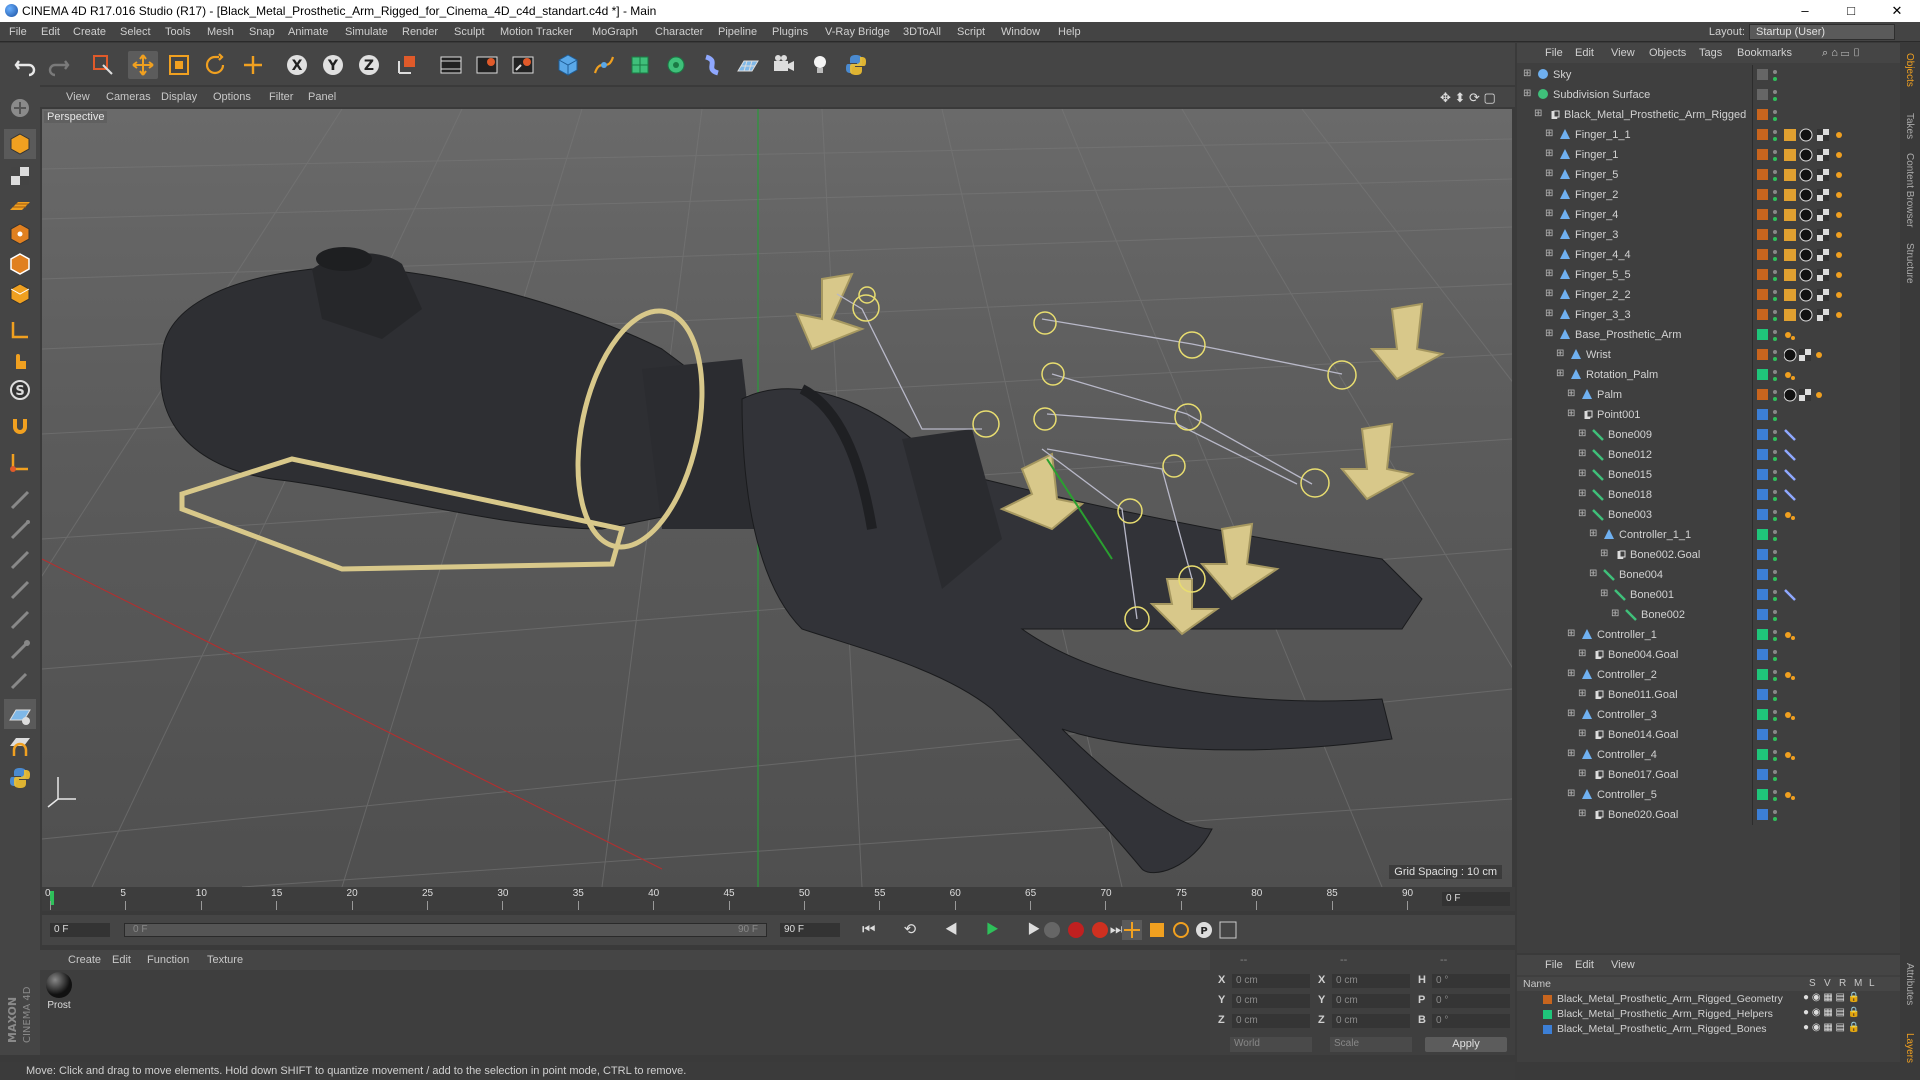 The height and width of the screenshot is (1080, 1920). Describe the element at coordinates (1909, 190) in the screenshot. I see `tab-content-browser: Content Browser` at that location.